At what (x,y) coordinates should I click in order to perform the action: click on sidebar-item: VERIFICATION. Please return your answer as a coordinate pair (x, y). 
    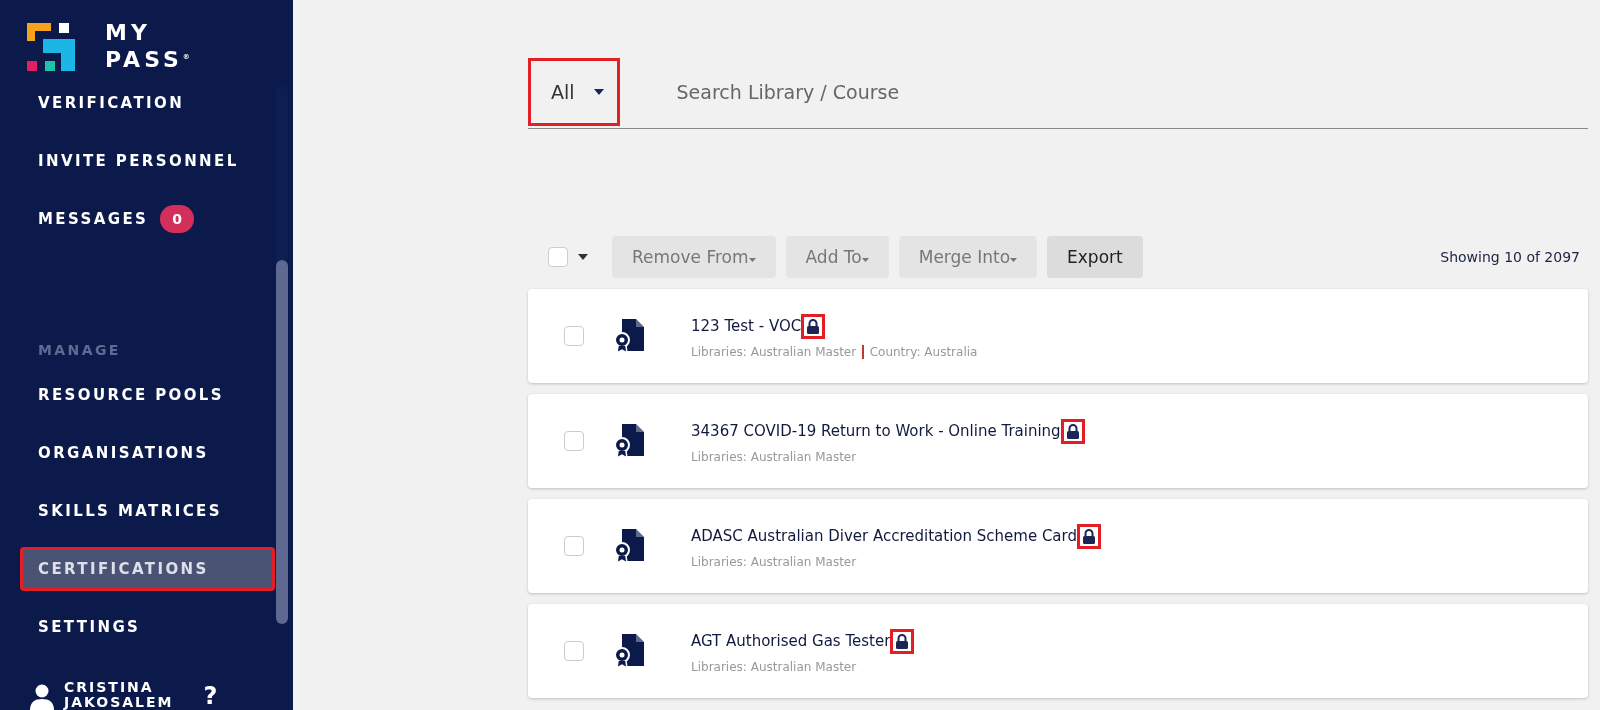
    Looking at the image, I should click on (147, 103).